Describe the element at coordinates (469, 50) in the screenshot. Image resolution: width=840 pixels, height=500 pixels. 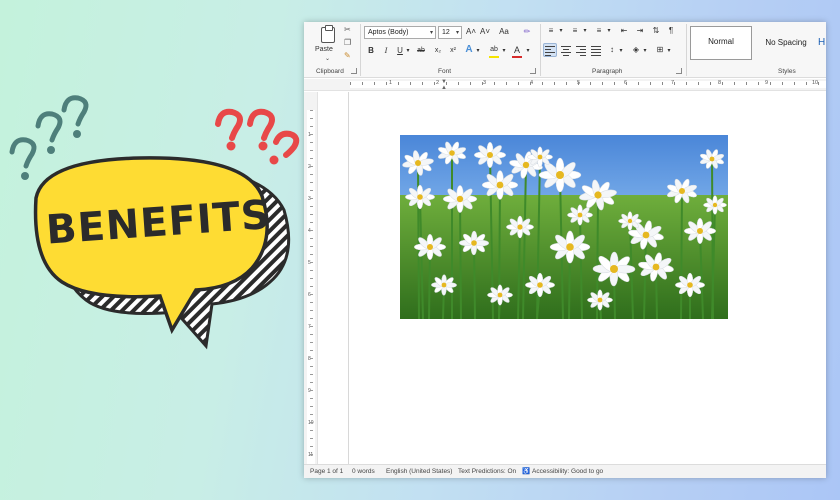
I see `text-effects-button: A` at that location.